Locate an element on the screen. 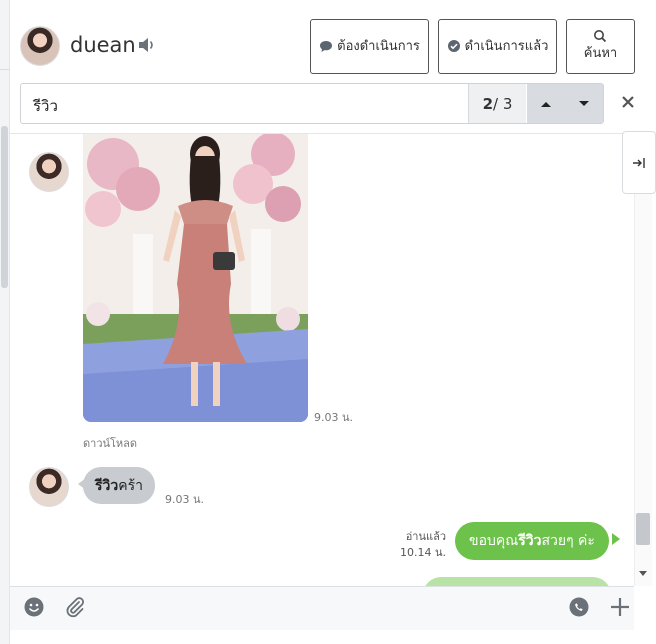  todo-label: ต้องดำเนินการ is located at coordinates (378, 46).